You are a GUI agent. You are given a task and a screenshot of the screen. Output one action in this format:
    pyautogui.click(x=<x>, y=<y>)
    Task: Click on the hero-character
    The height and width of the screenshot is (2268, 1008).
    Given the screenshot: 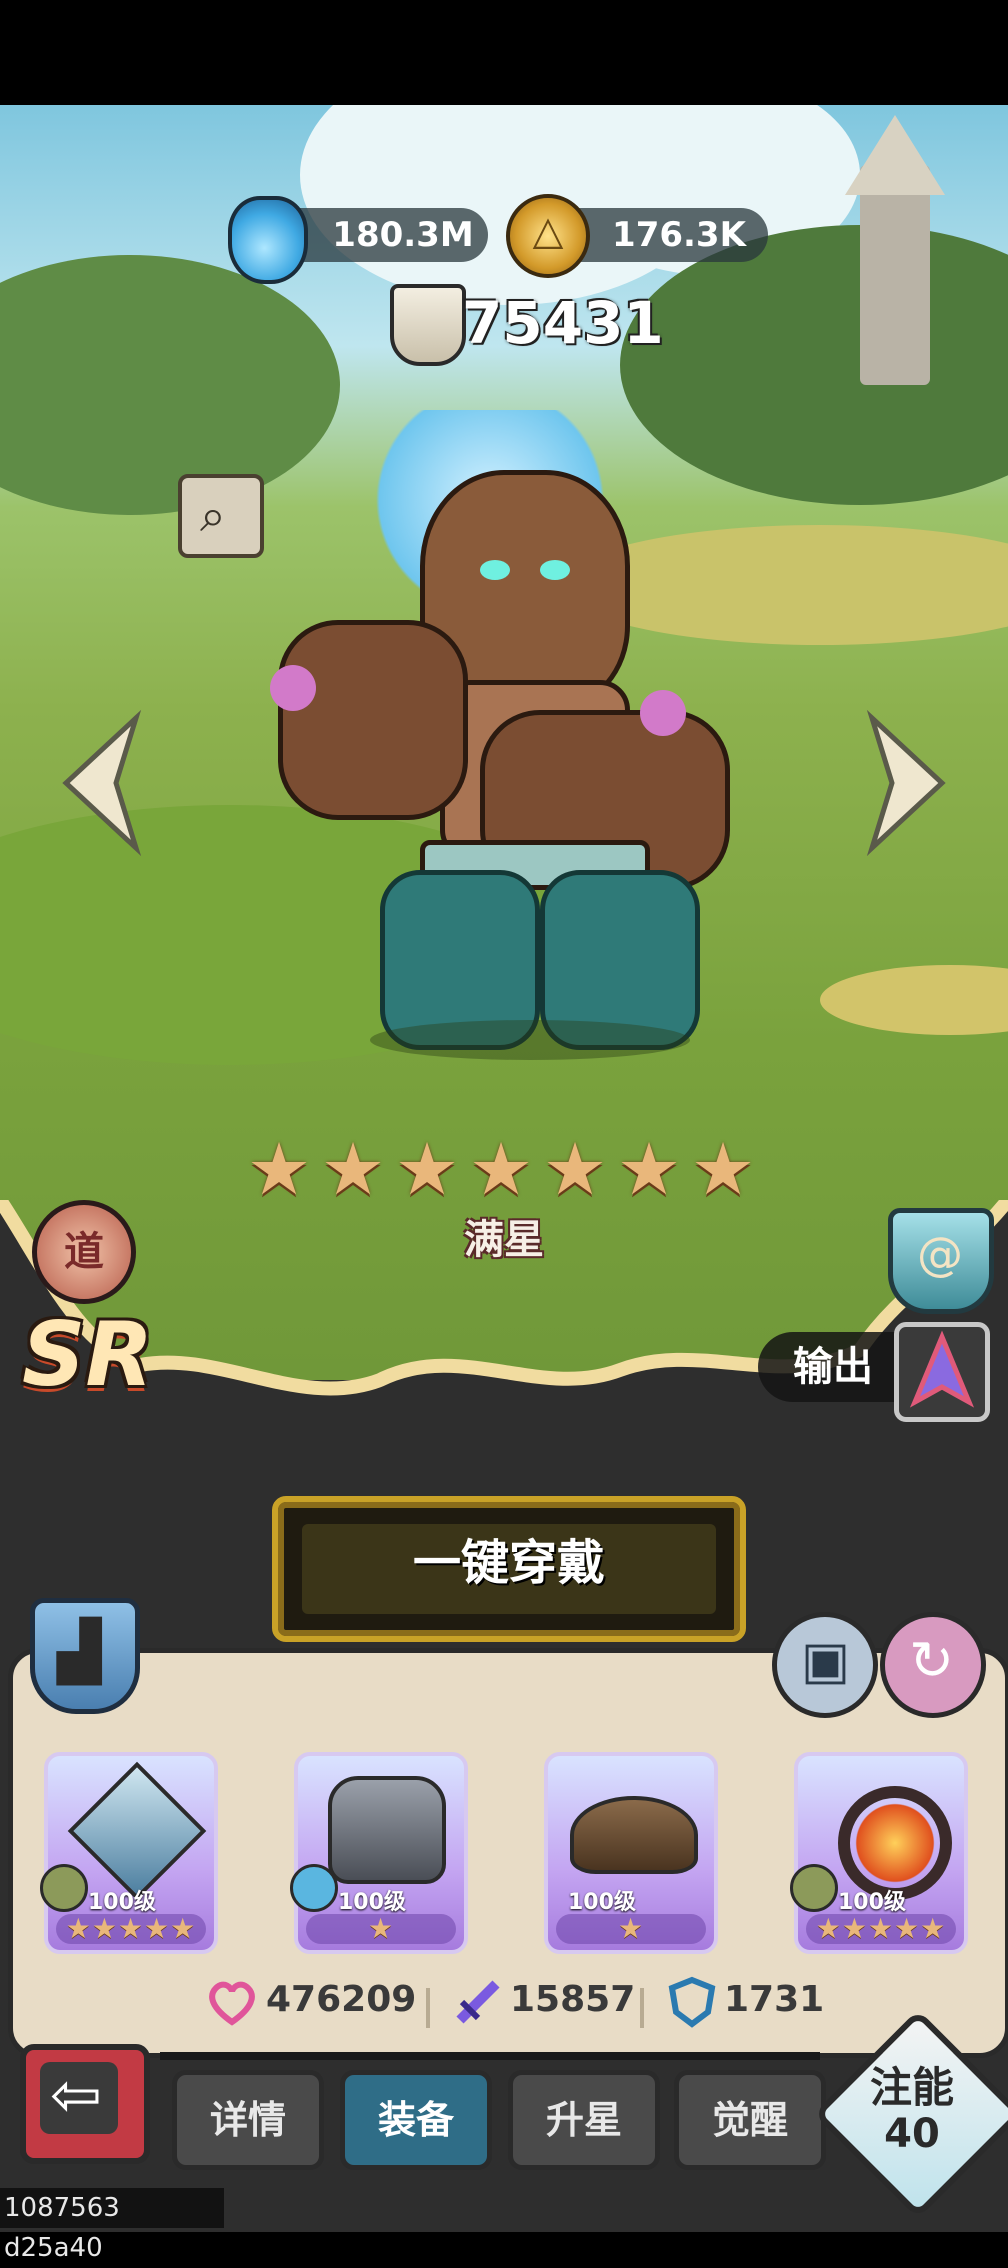 What is the action you would take?
    pyautogui.click(x=505, y=735)
    